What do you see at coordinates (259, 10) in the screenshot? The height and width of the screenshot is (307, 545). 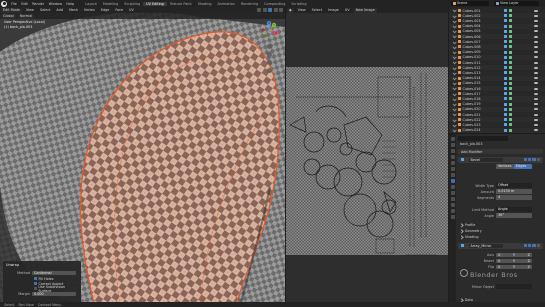 I see `overlay-icon` at bounding box center [259, 10].